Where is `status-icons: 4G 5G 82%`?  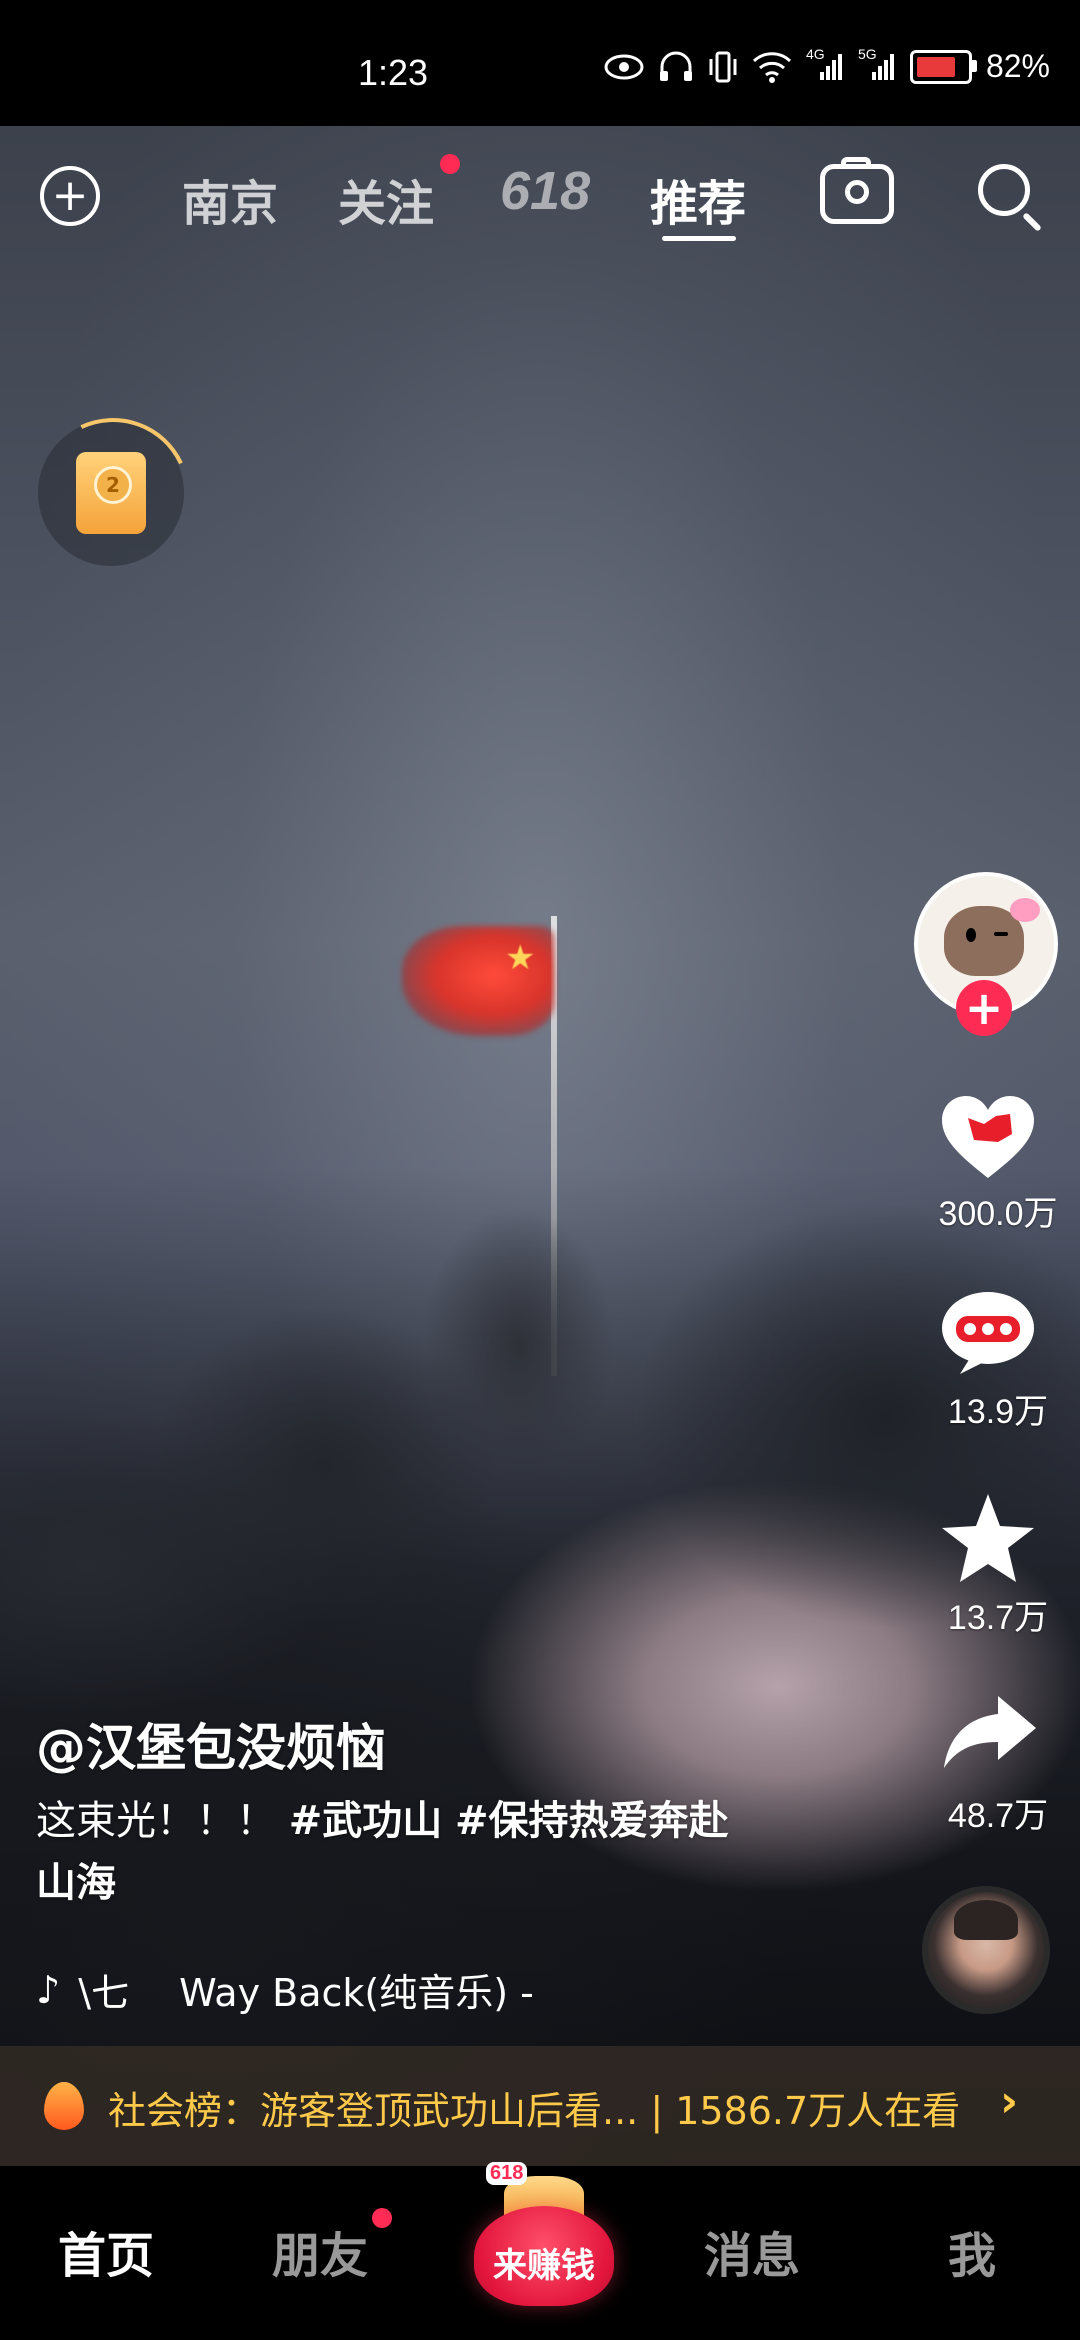
status-icons: 4G 5G 82% is located at coordinates (827, 65).